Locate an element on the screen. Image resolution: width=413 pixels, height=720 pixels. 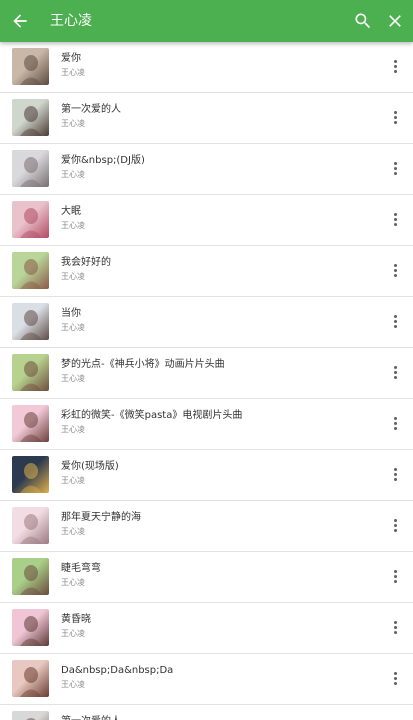
song-title: 那年夏天宁静的海 is located at coordinates (101, 517).